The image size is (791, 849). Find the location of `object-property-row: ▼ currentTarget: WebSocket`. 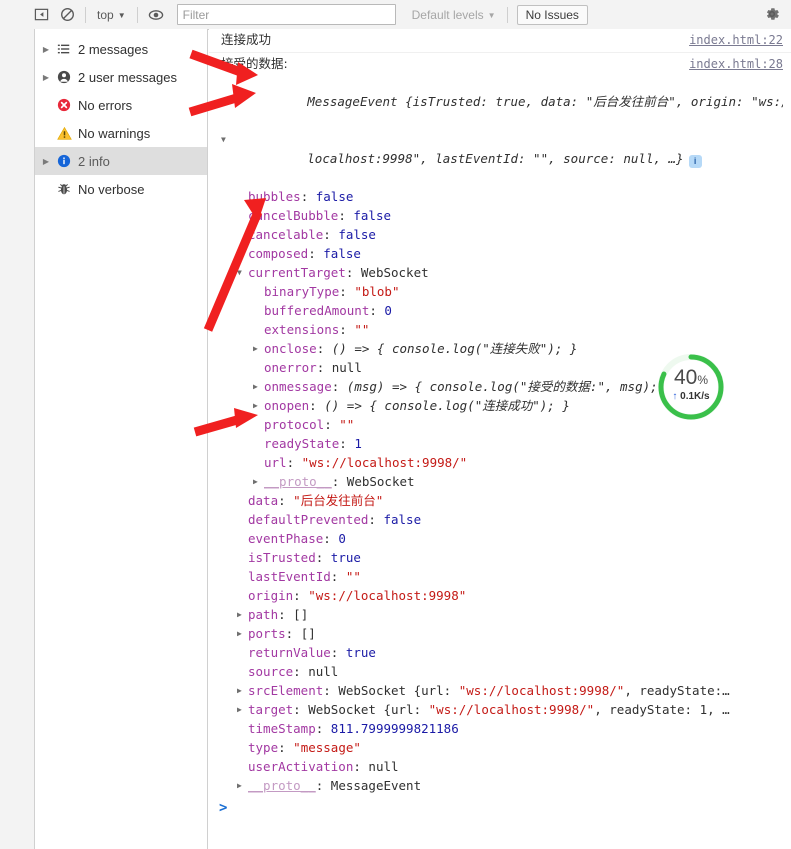

object-property-row: ▼ currentTarget: WebSocket is located at coordinates (502, 272).